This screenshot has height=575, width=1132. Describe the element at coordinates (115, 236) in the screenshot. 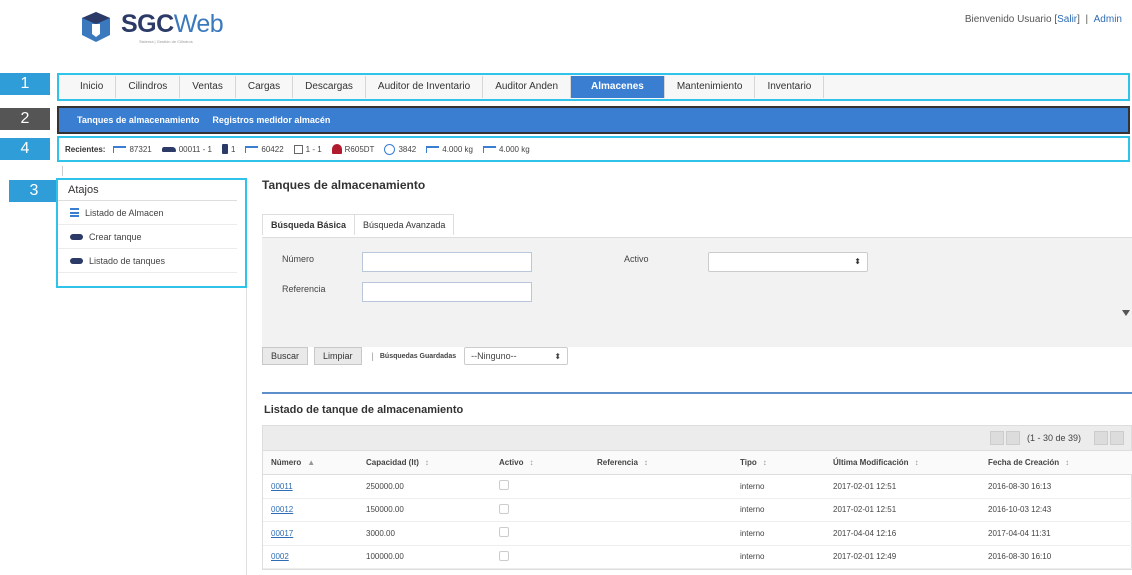

I see `sidebar-item-label: Crear tanque` at that location.